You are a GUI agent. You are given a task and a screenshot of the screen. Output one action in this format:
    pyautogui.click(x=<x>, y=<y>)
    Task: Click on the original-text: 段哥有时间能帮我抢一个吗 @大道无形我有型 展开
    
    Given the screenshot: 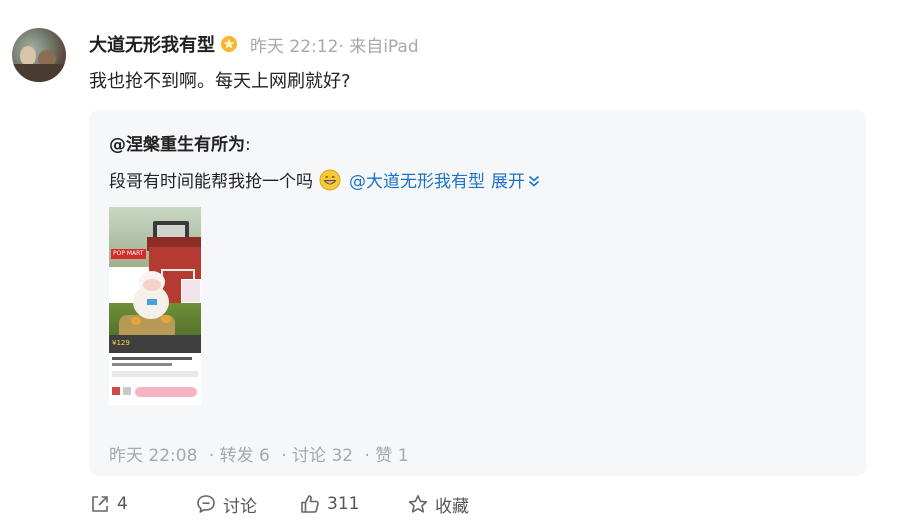 What is the action you would take?
    pyautogui.click(x=324, y=179)
    